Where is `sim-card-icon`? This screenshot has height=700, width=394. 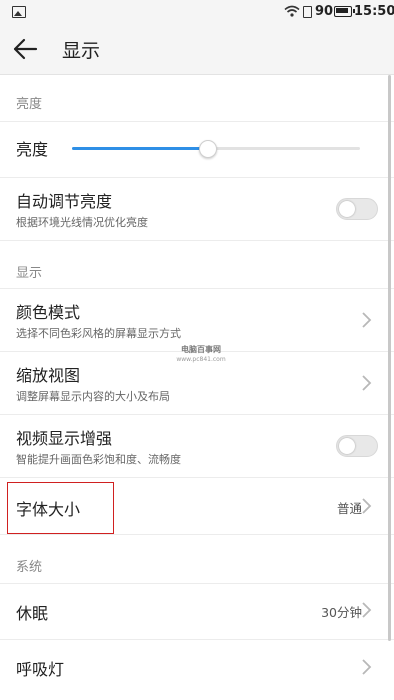 sim-card-icon is located at coordinates (307, 12).